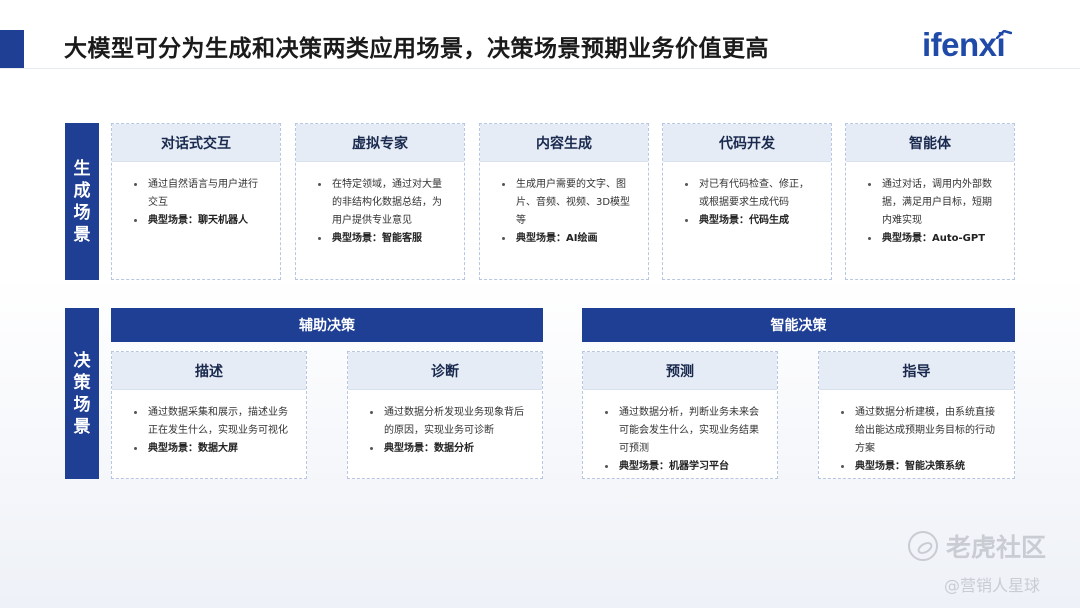 The image size is (1080, 608). What do you see at coordinates (82, 360) in the screenshot?
I see `side-label-char: 决` at bounding box center [82, 360].